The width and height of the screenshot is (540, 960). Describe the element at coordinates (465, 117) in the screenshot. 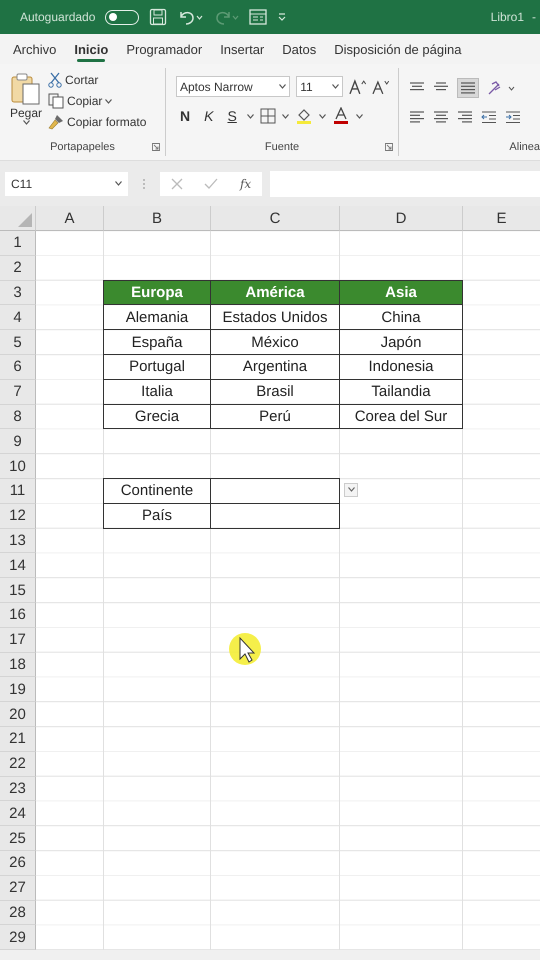

I see `align-right-icon` at that location.